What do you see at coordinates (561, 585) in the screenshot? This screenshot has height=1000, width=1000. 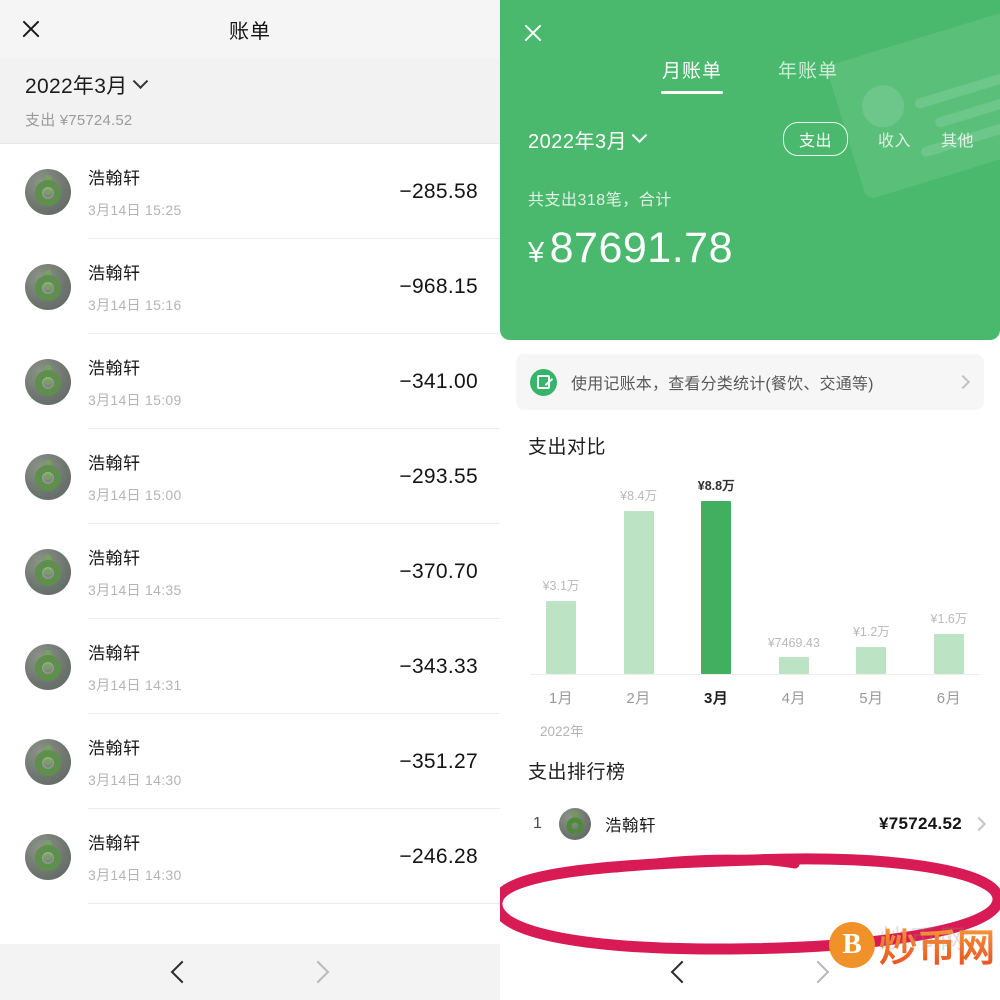 I see `bar-value-label: ¥3.1万` at bounding box center [561, 585].